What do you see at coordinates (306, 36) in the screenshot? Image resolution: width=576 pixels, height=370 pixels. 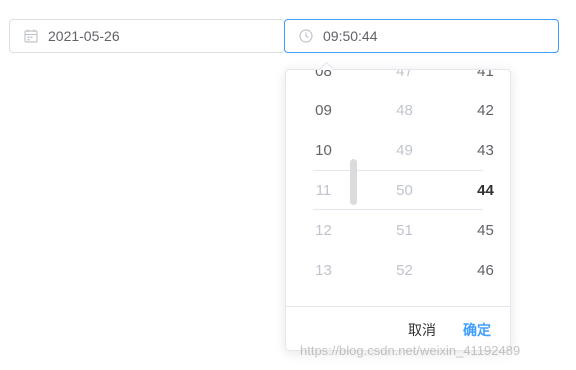 I see `clock-icon` at bounding box center [306, 36].